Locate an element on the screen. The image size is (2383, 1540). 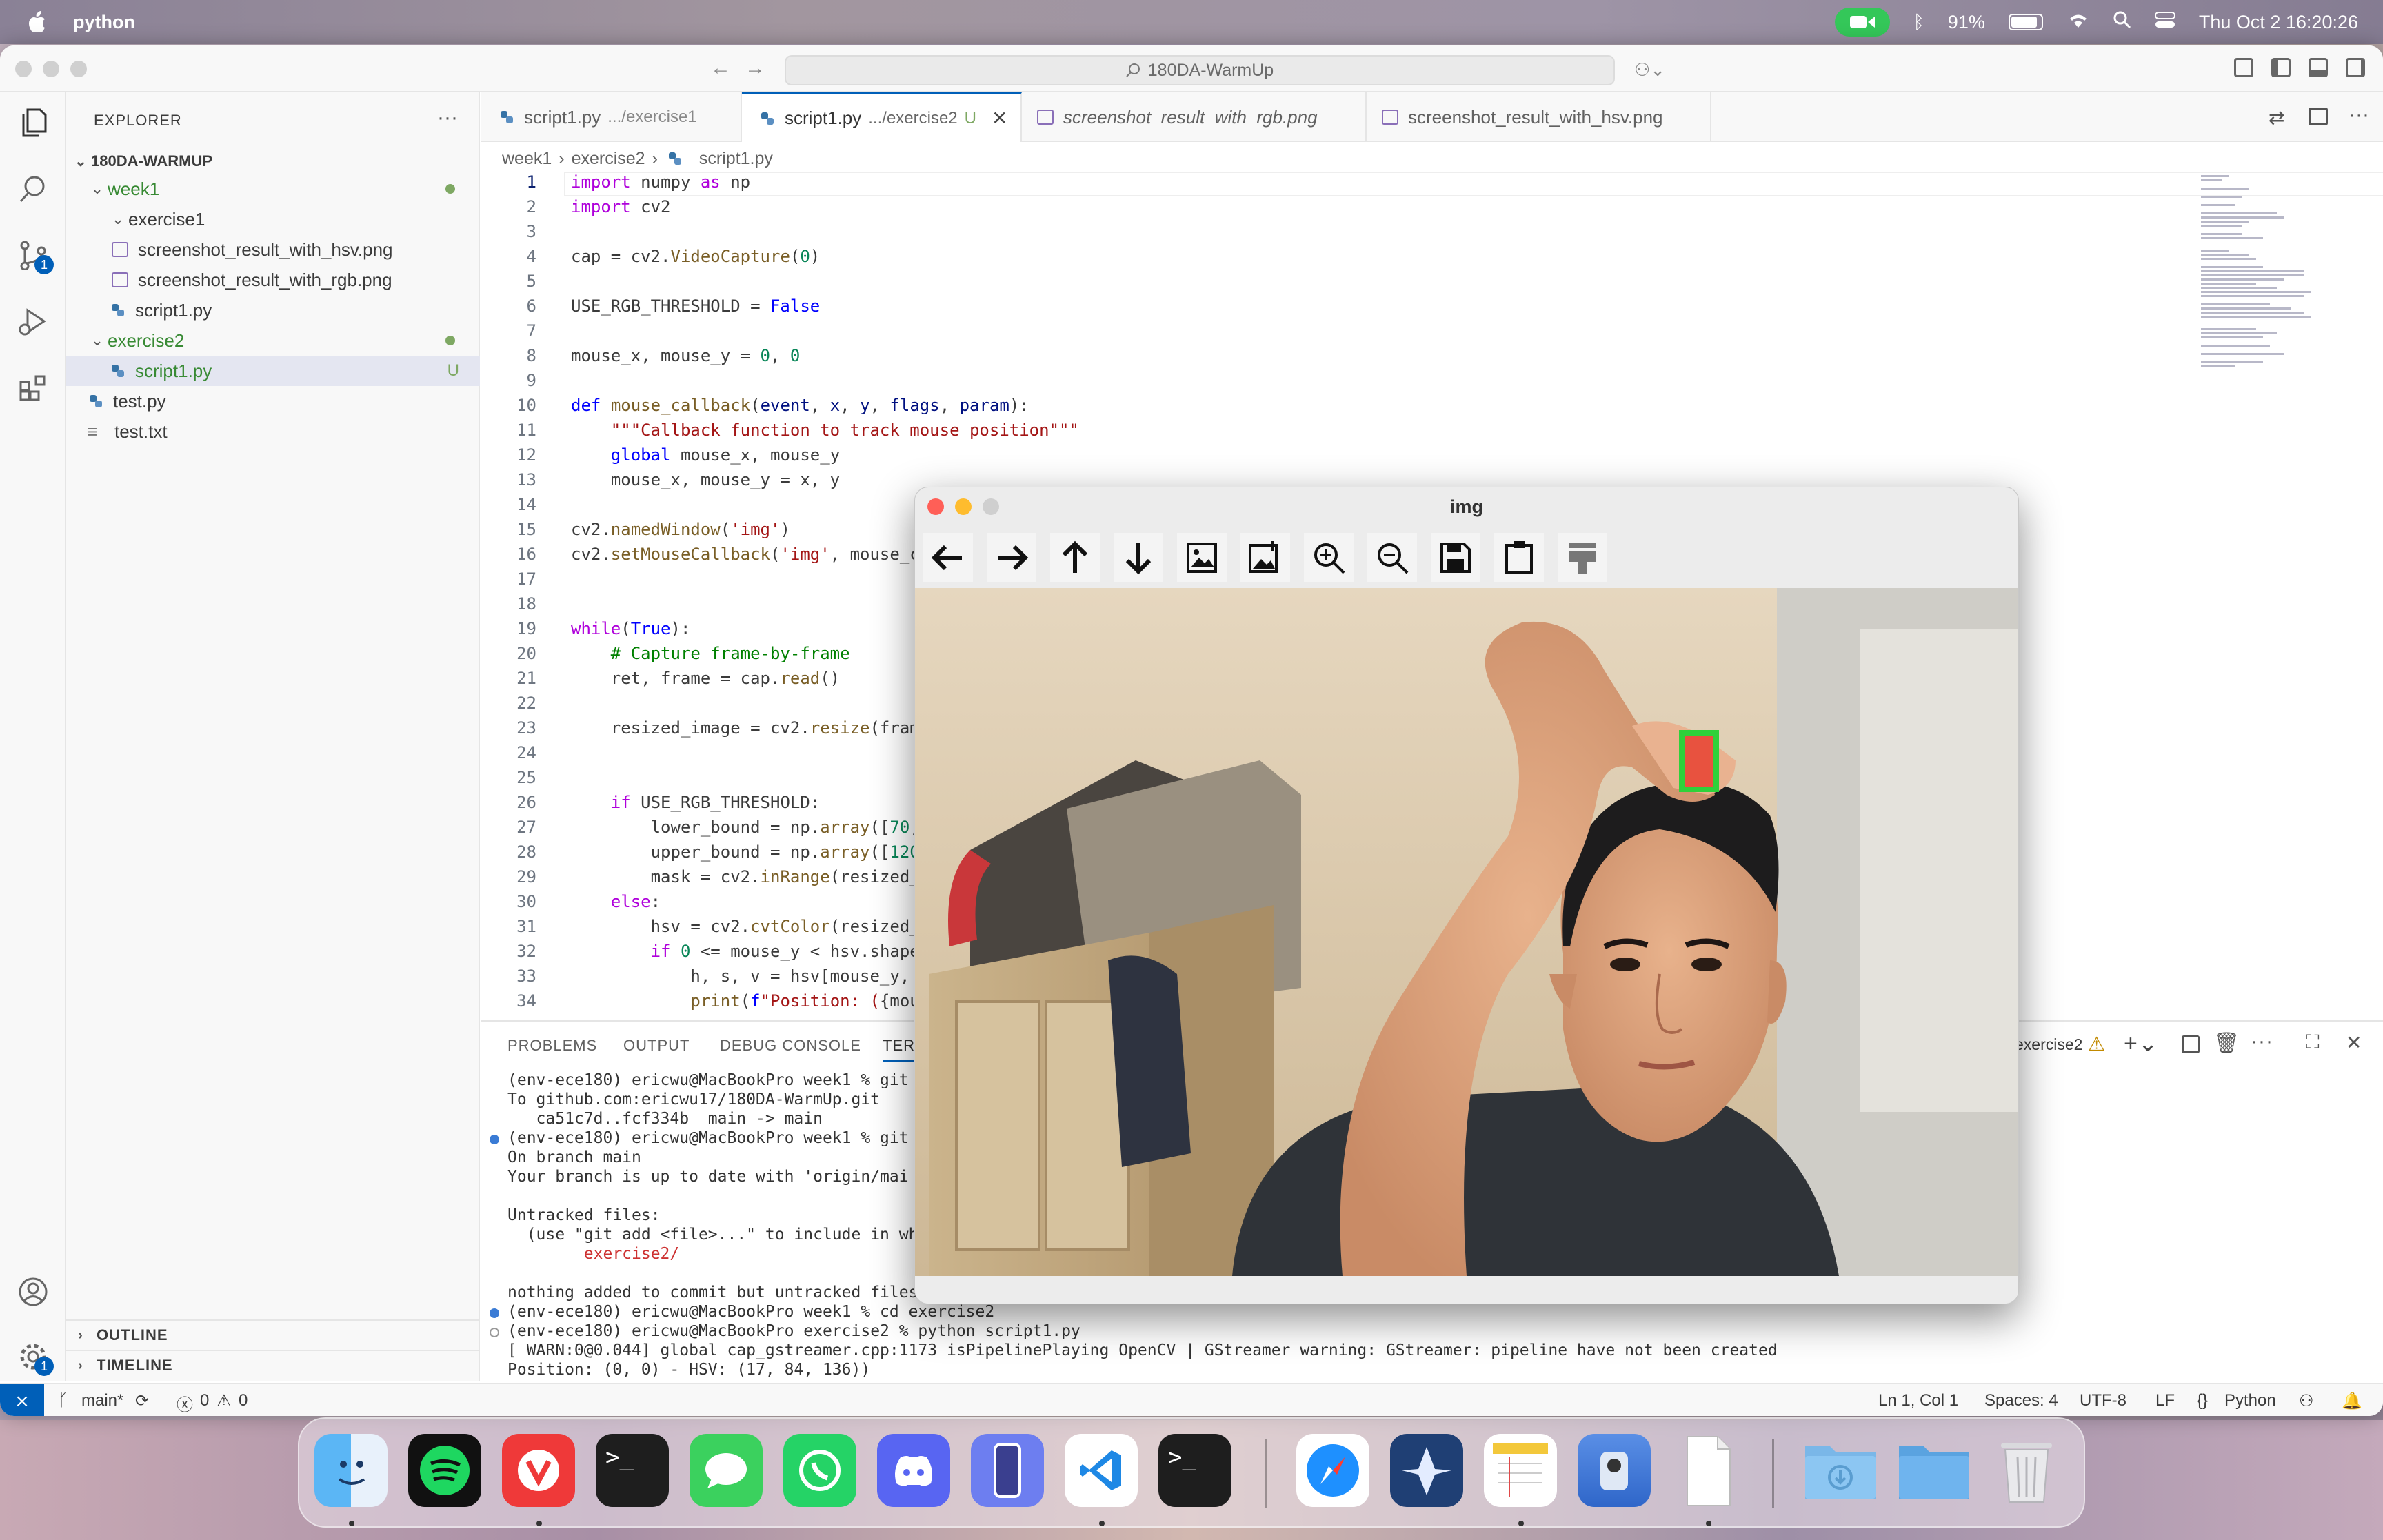
indentation: Spaces: 4 is located at coordinates (2021, 1401).